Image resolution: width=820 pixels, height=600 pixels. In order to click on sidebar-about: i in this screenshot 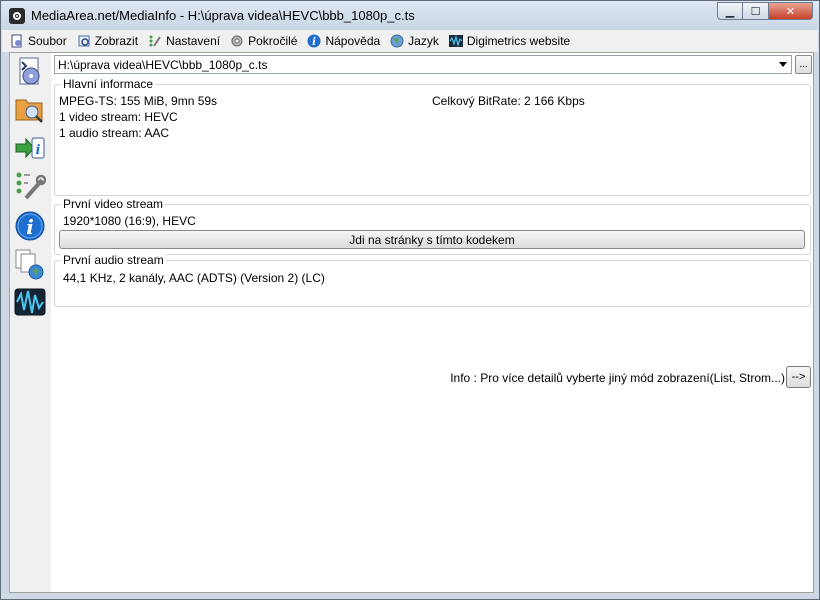, I will do `click(30, 226)`.